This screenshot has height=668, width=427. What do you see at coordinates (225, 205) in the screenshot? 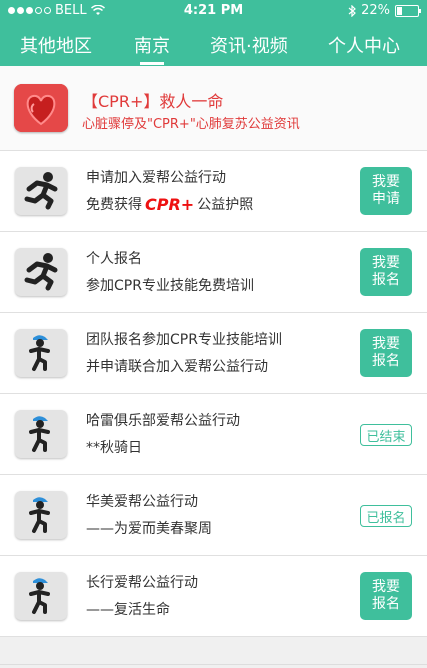
I see `item-subtitle-post: 公益护照` at bounding box center [225, 205].